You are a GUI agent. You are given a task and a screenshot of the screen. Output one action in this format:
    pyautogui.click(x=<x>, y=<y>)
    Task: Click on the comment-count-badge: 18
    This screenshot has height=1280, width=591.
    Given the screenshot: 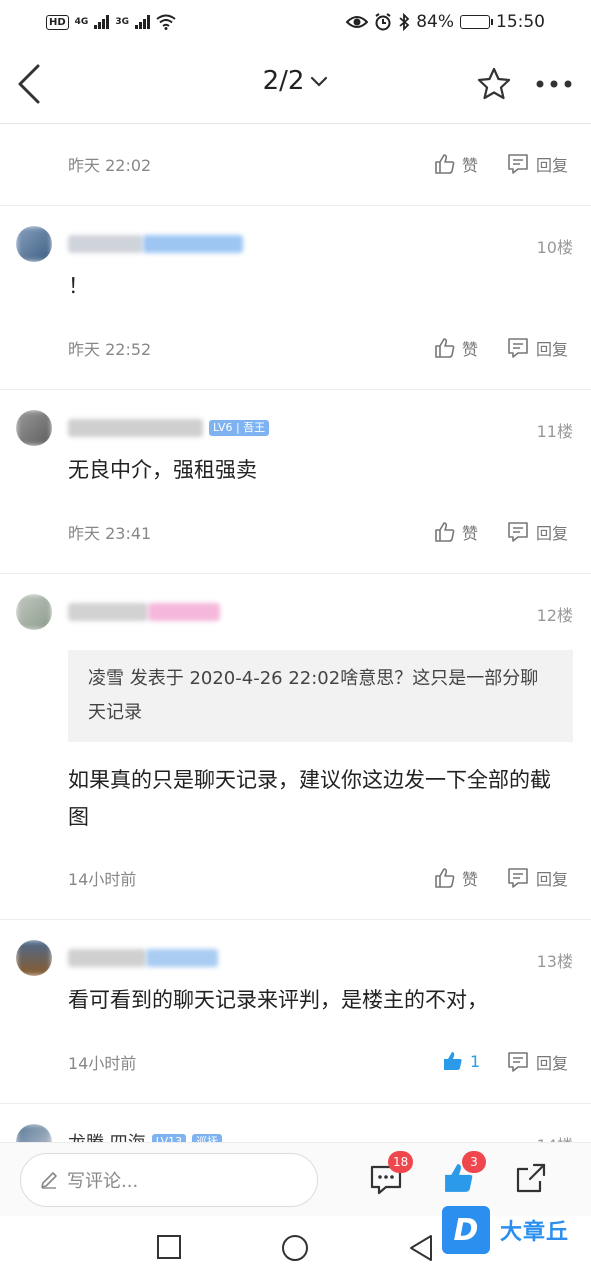 What is the action you would take?
    pyautogui.click(x=401, y=1162)
    